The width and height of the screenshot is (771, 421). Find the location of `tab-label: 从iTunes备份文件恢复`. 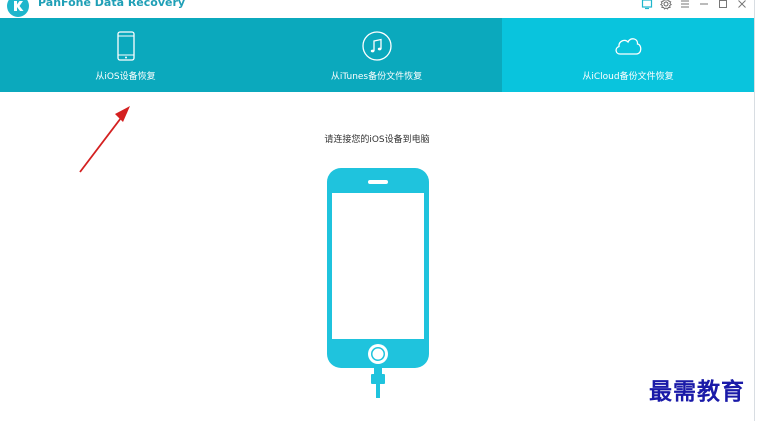

tab-label: 从iTunes备份文件恢复 is located at coordinates (376, 77).